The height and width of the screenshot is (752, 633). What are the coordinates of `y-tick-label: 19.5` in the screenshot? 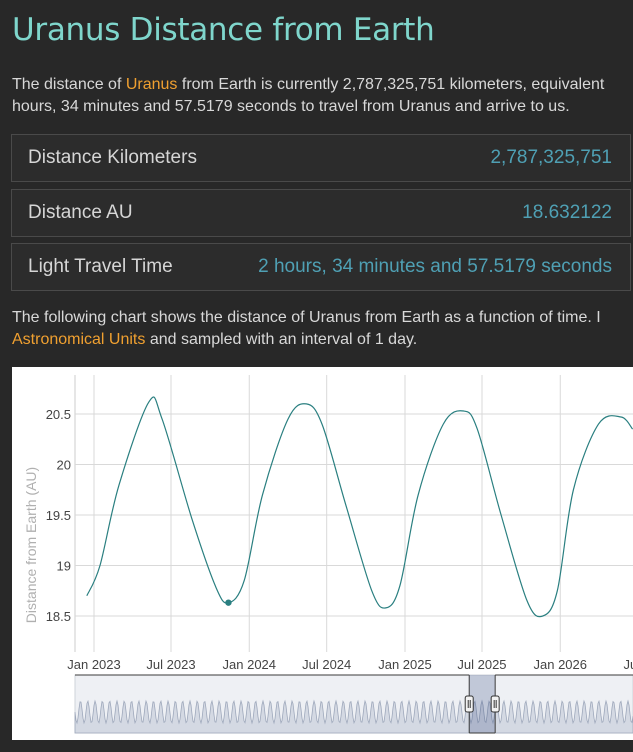 It's located at (58, 515).